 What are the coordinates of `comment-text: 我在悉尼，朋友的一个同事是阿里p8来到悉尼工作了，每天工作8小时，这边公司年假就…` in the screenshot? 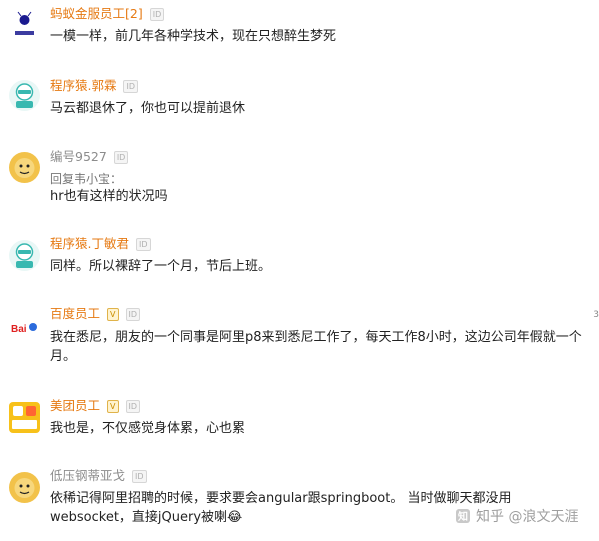 It's located at (316, 347).